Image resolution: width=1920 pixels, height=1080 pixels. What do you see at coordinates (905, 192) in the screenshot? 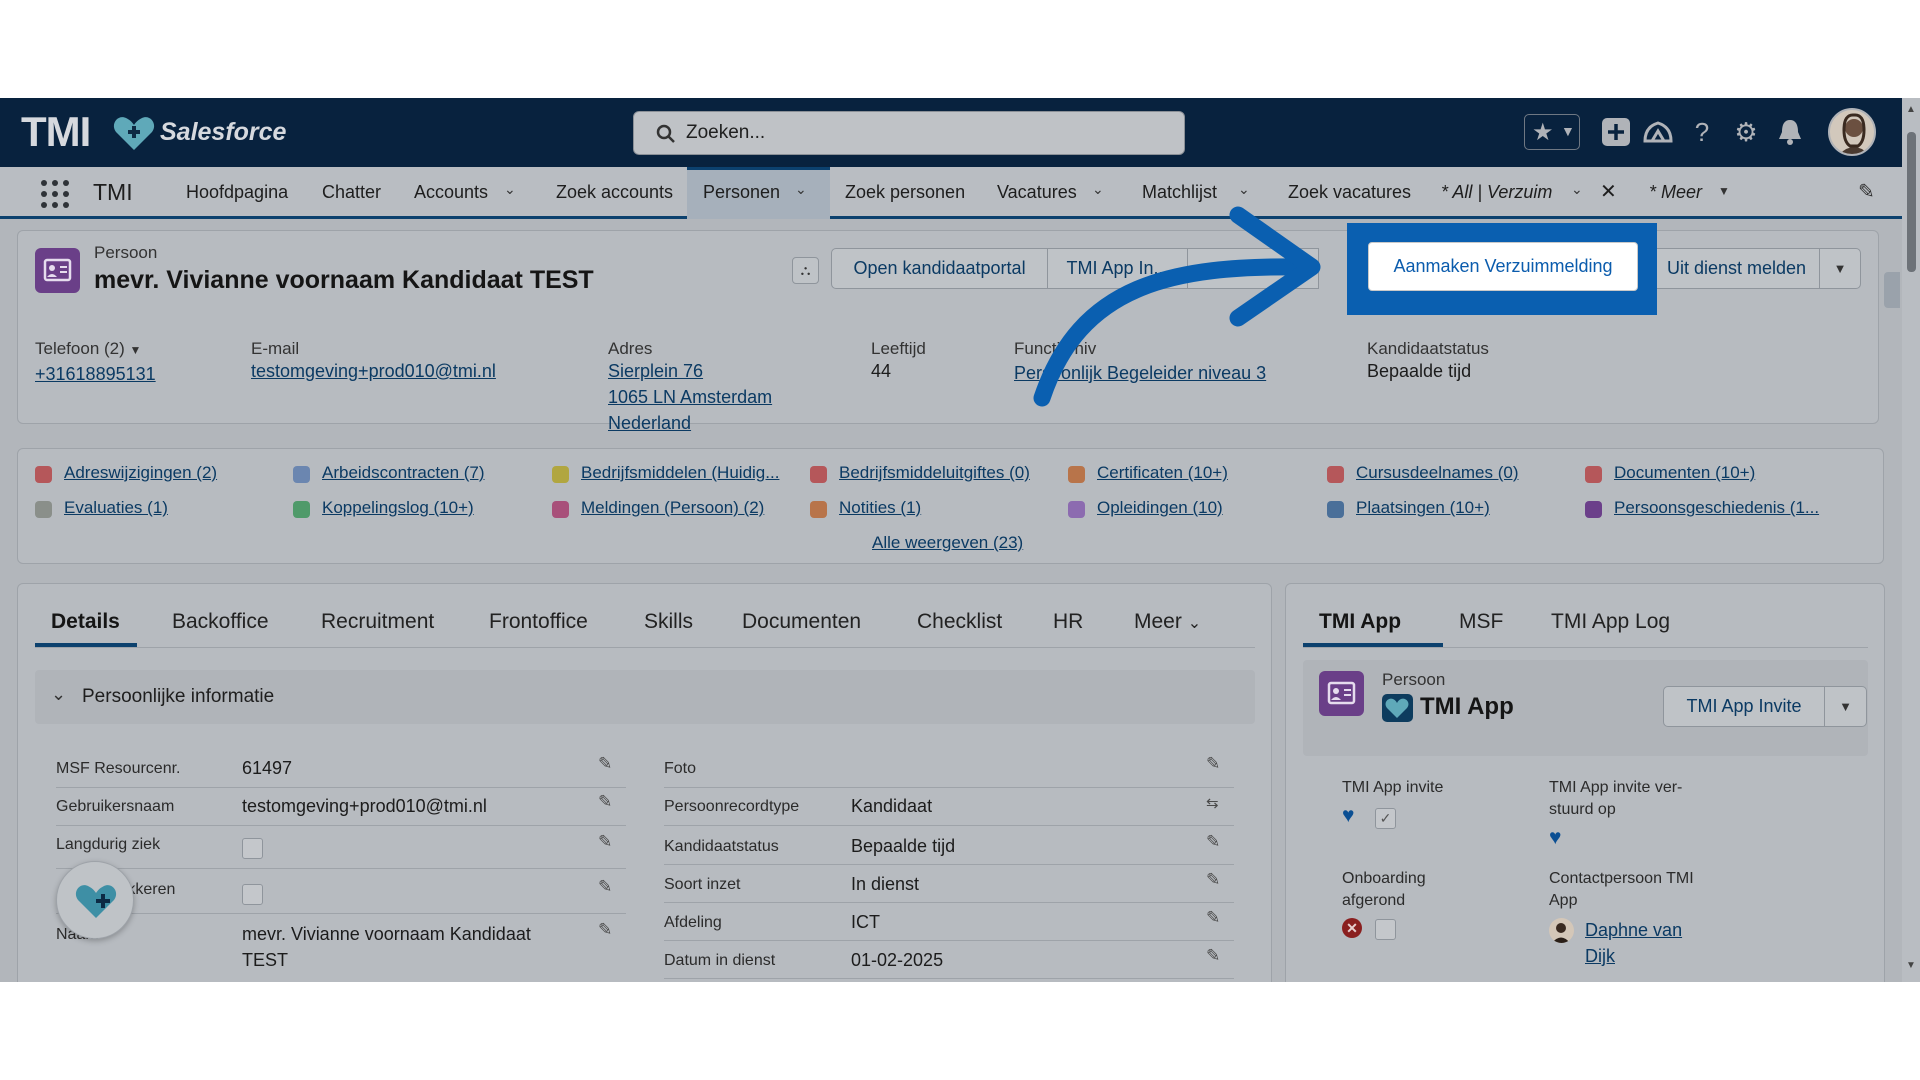
I see `nav-zoek-personen: Zoek personen` at bounding box center [905, 192].